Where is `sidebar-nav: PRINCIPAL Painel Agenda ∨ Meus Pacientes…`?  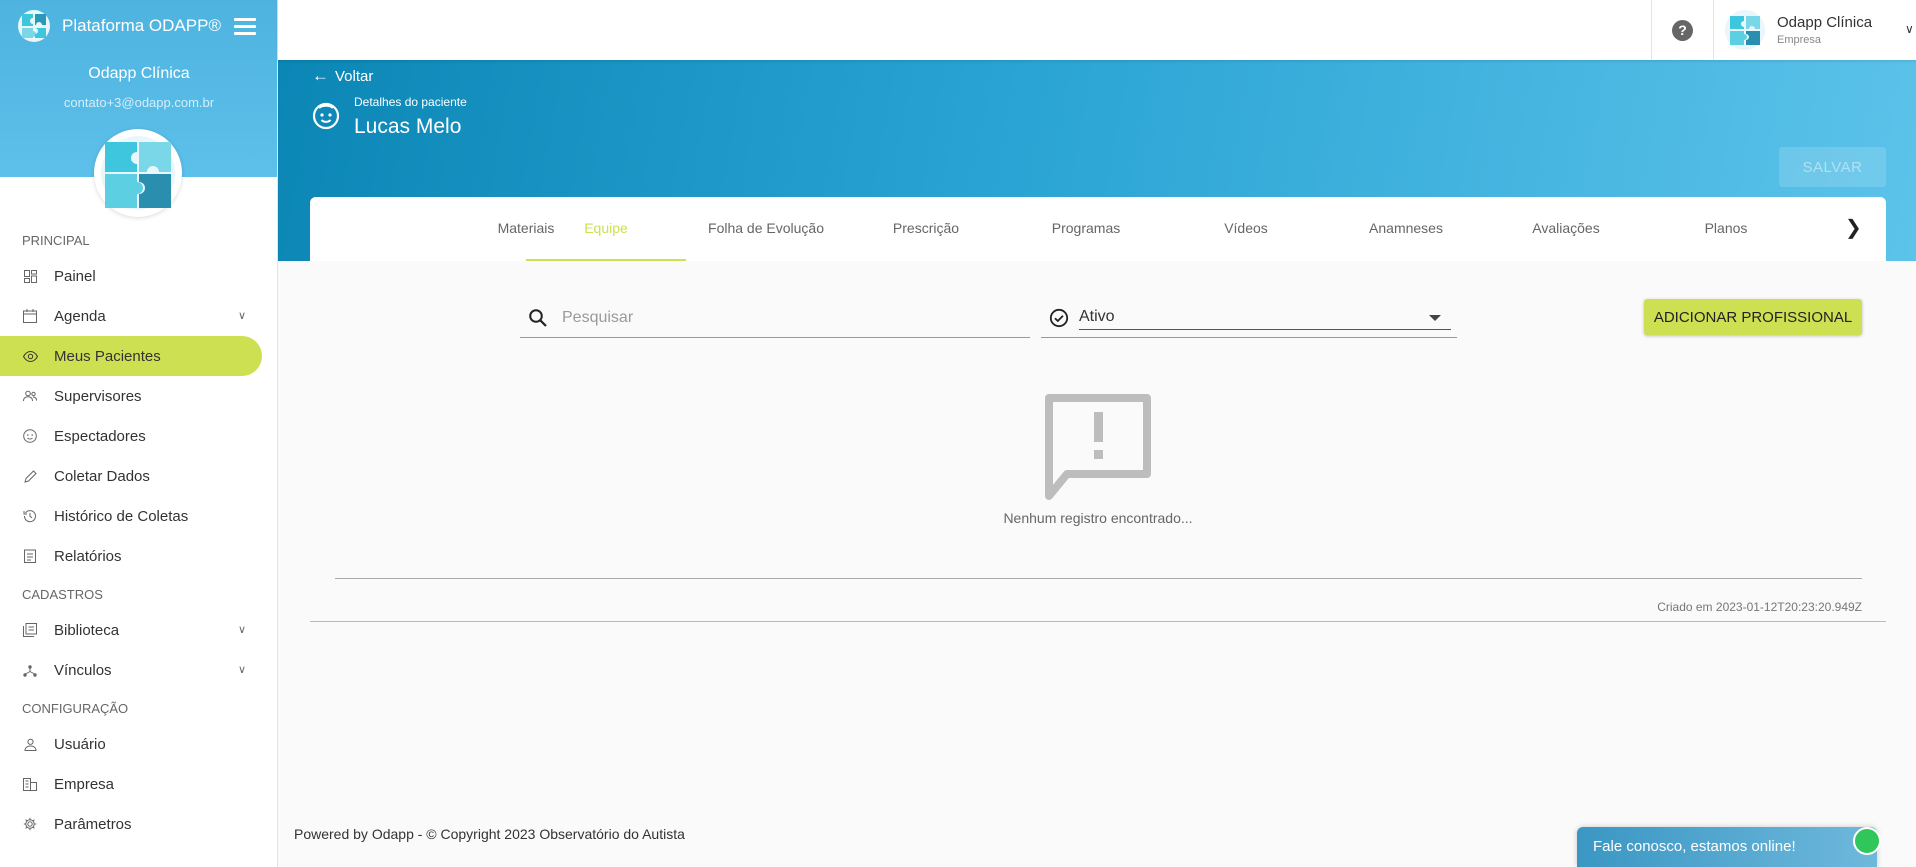 sidebar-nav: PRINCIPAL Painel Agenda ∨ Meus Pacientes… is located at coordinates (139, 533).